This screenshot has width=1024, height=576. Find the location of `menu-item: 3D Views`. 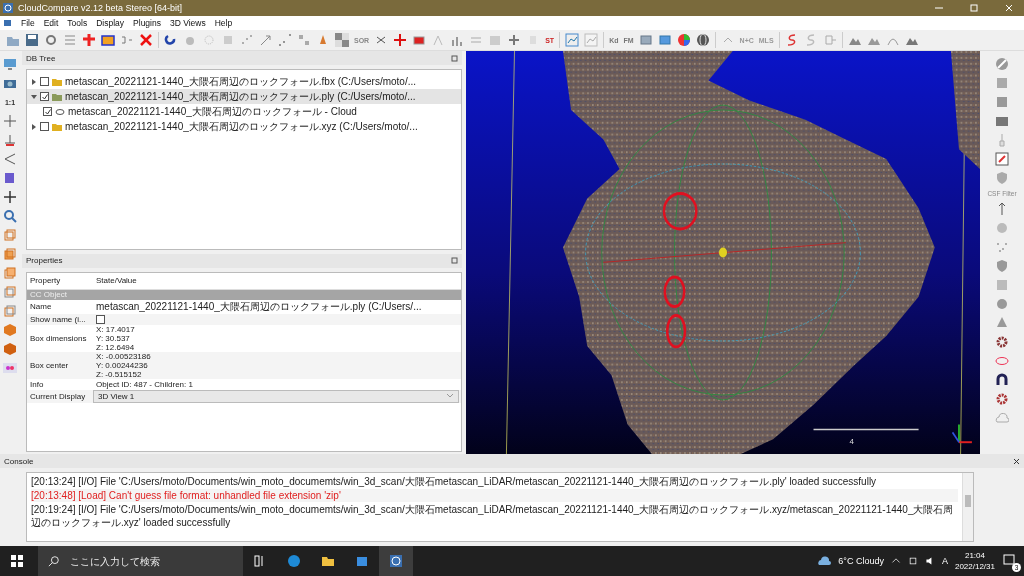

menu-item: 3D Views is located at coordinates (187, 23).